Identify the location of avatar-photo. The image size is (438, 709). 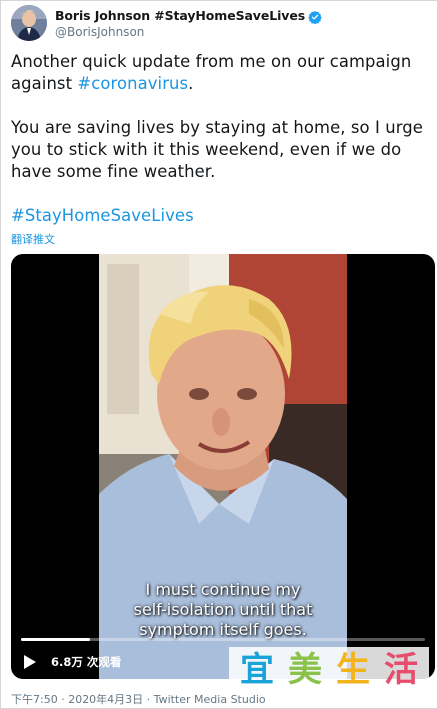
(29, 23).